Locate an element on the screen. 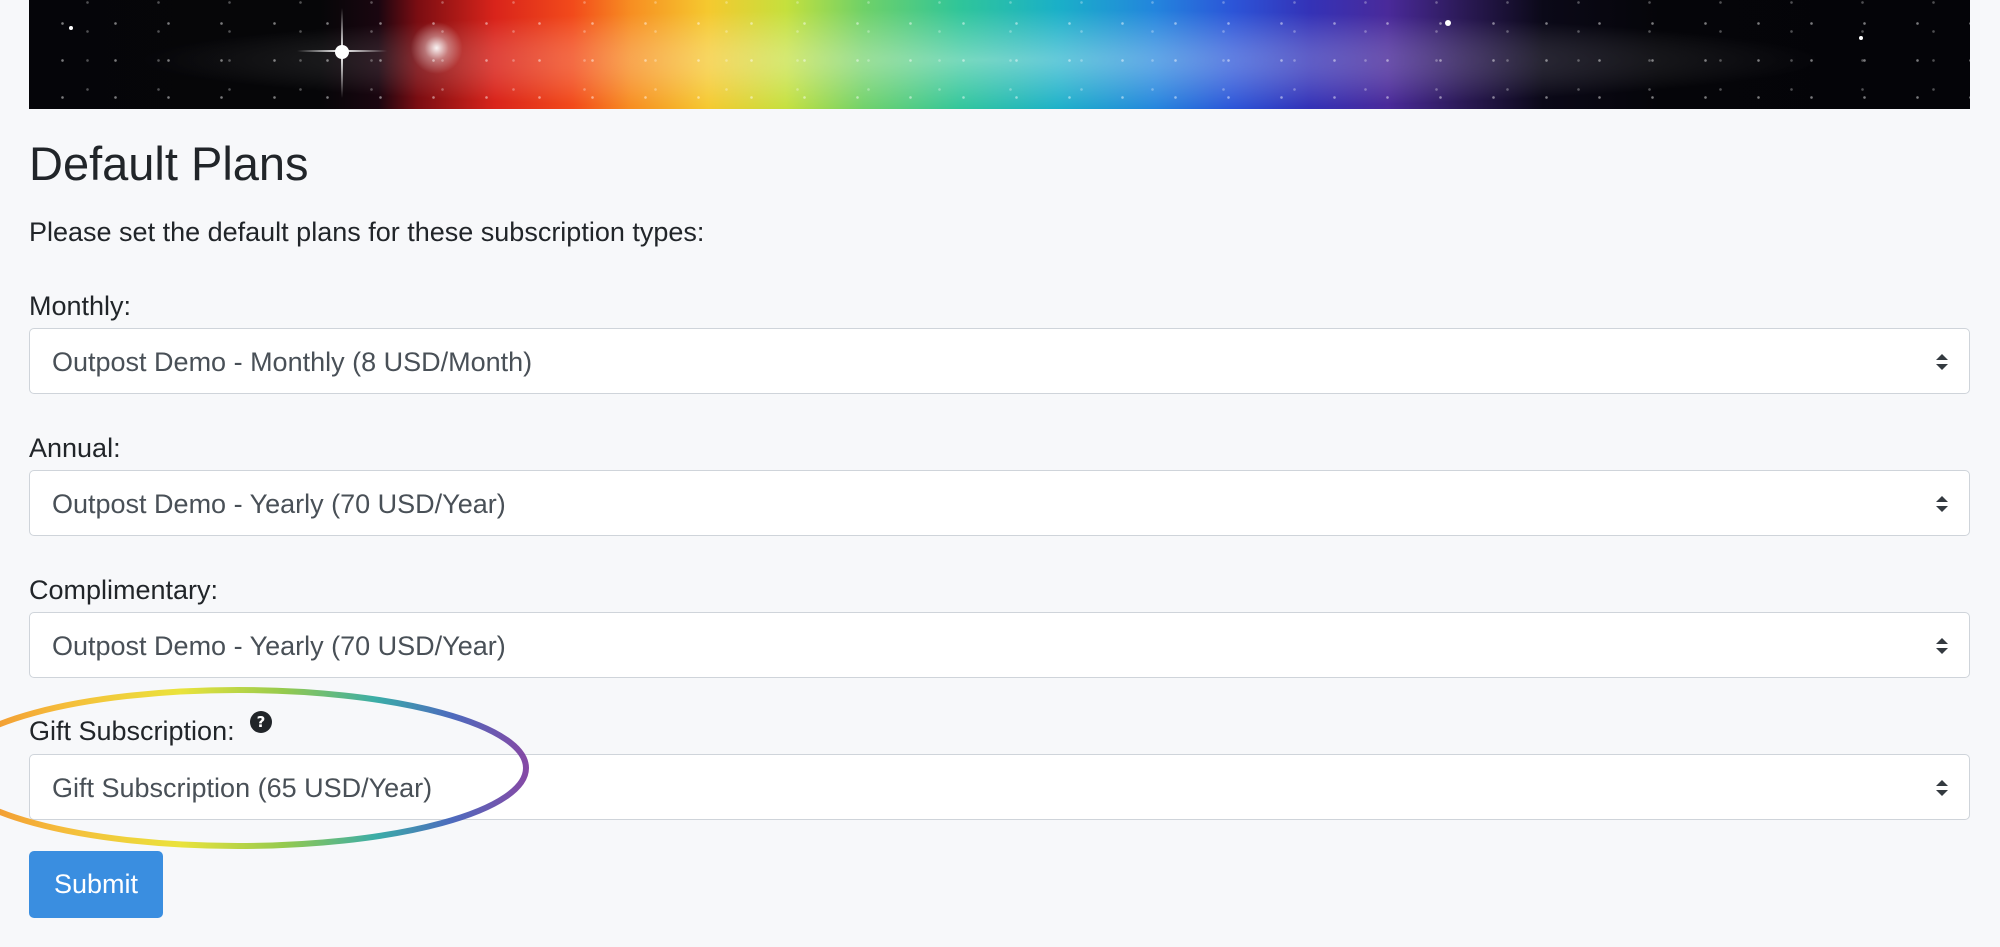 The height and width of the screenshot is (947, 2000). complimentary-plan-value: Outpost Demo - Yearly (70 USD/Year) is located at coordinates (279, 646).